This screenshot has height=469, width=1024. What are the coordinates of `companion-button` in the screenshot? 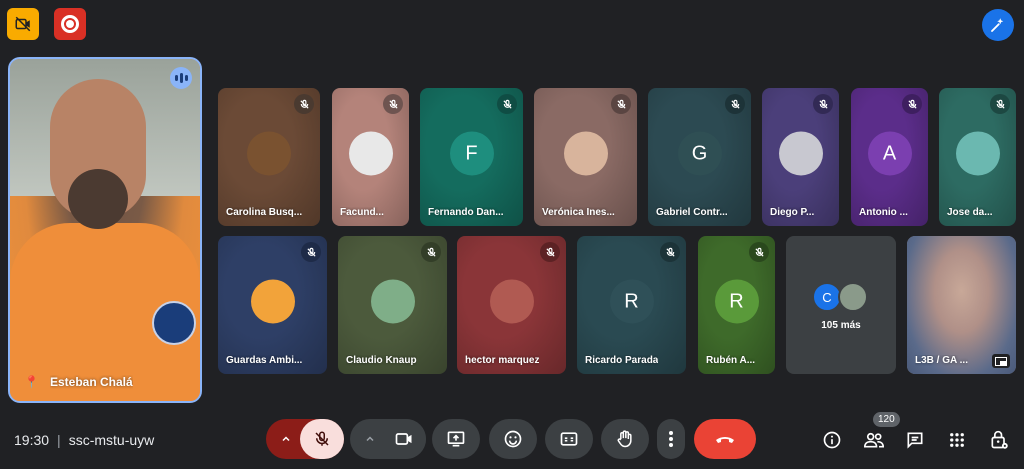 It's located at (998, 25).